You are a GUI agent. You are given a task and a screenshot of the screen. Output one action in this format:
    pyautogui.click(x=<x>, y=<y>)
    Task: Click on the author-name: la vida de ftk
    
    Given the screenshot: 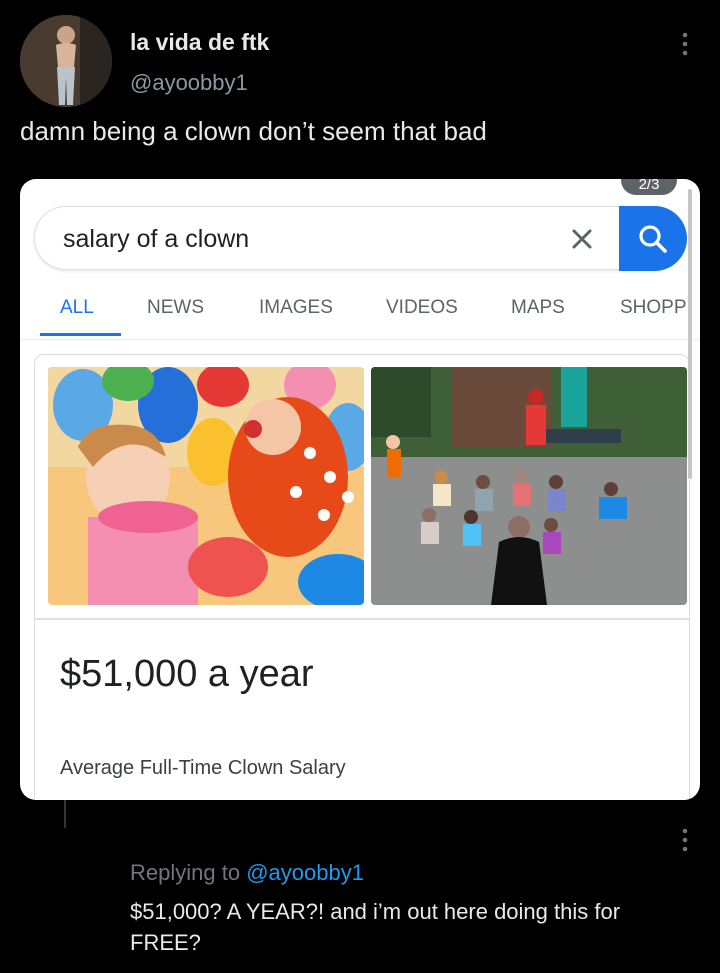 What is the action you would take?
    pyautogui.click(x=199, y=42)
    